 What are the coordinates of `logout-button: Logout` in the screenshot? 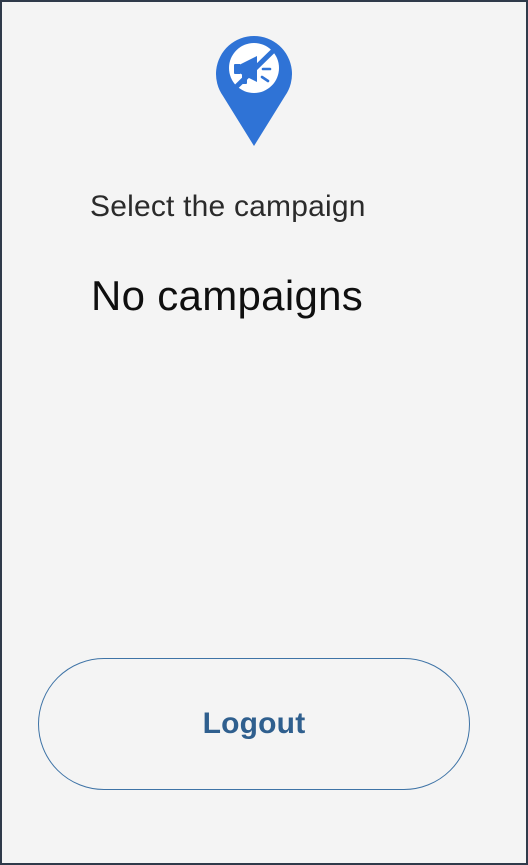 It's located at (254, 724).